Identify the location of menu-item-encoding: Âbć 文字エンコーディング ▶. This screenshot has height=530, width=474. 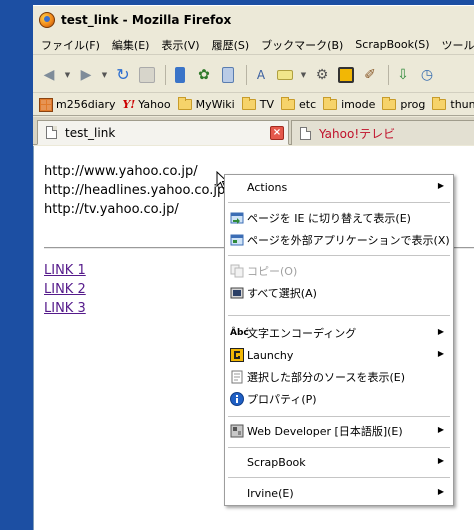
(339, 333).